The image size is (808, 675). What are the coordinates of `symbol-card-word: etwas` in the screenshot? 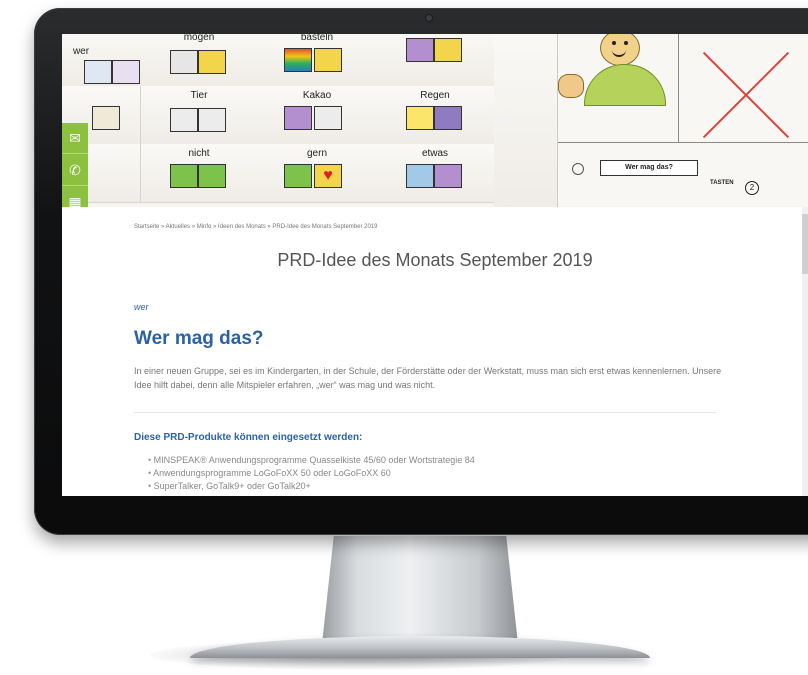 It's located at (435, 153).